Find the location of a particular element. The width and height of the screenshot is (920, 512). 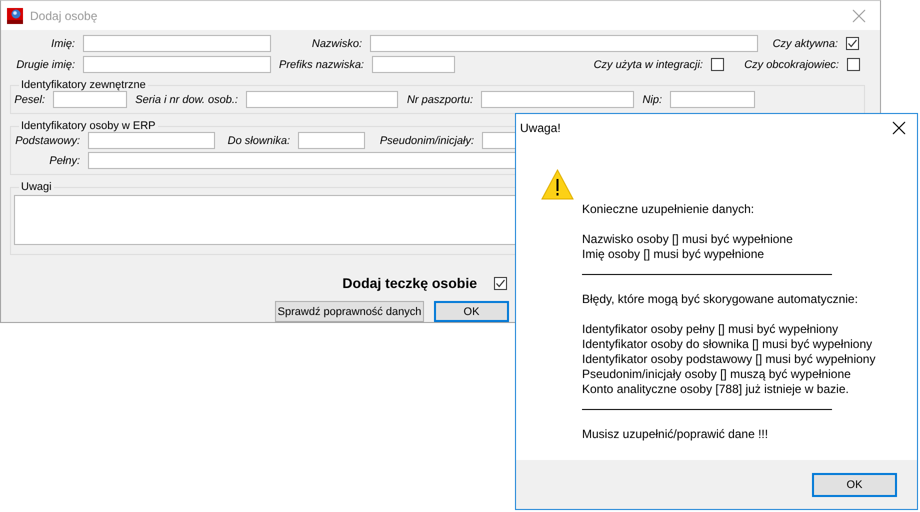

field-label: Prefiks nazwiska: is located at coordinates (321, 64).